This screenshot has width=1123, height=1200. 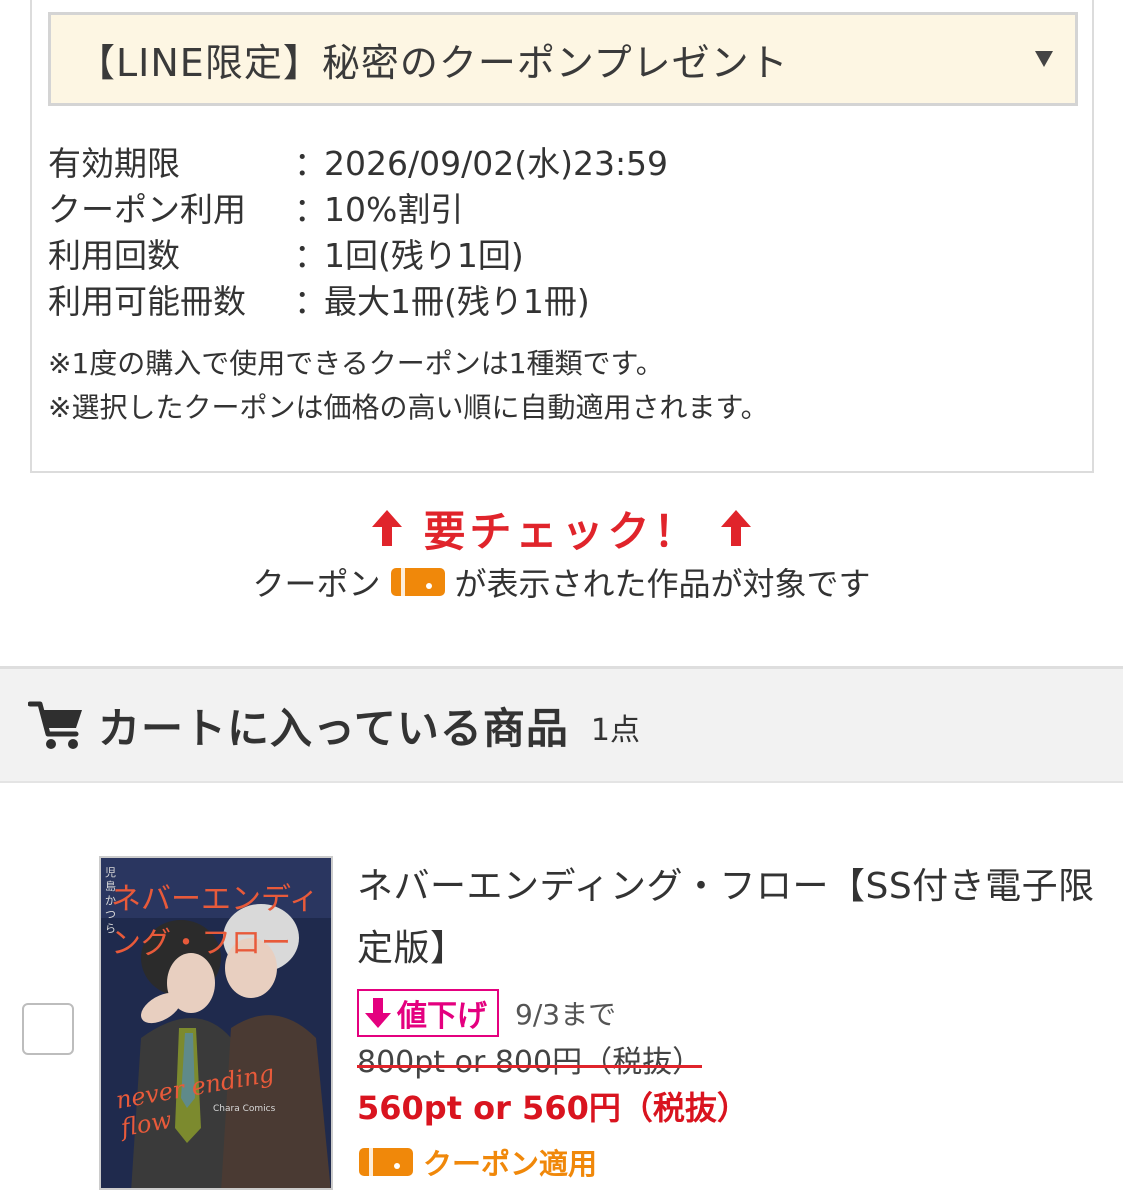 I want to click on sale-row: 値下げ 9/3まで, so click(x=727, y=1013).